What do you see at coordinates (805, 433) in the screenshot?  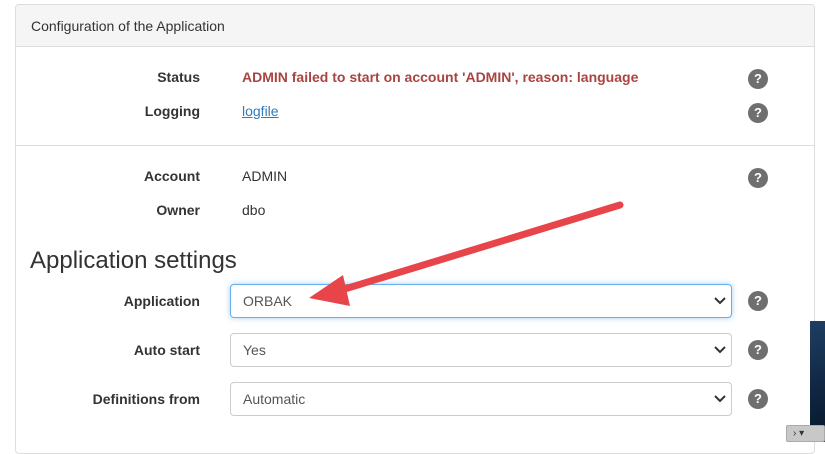 I see `chevron-right-icon: › ▾` at bounding box center [805, 433].